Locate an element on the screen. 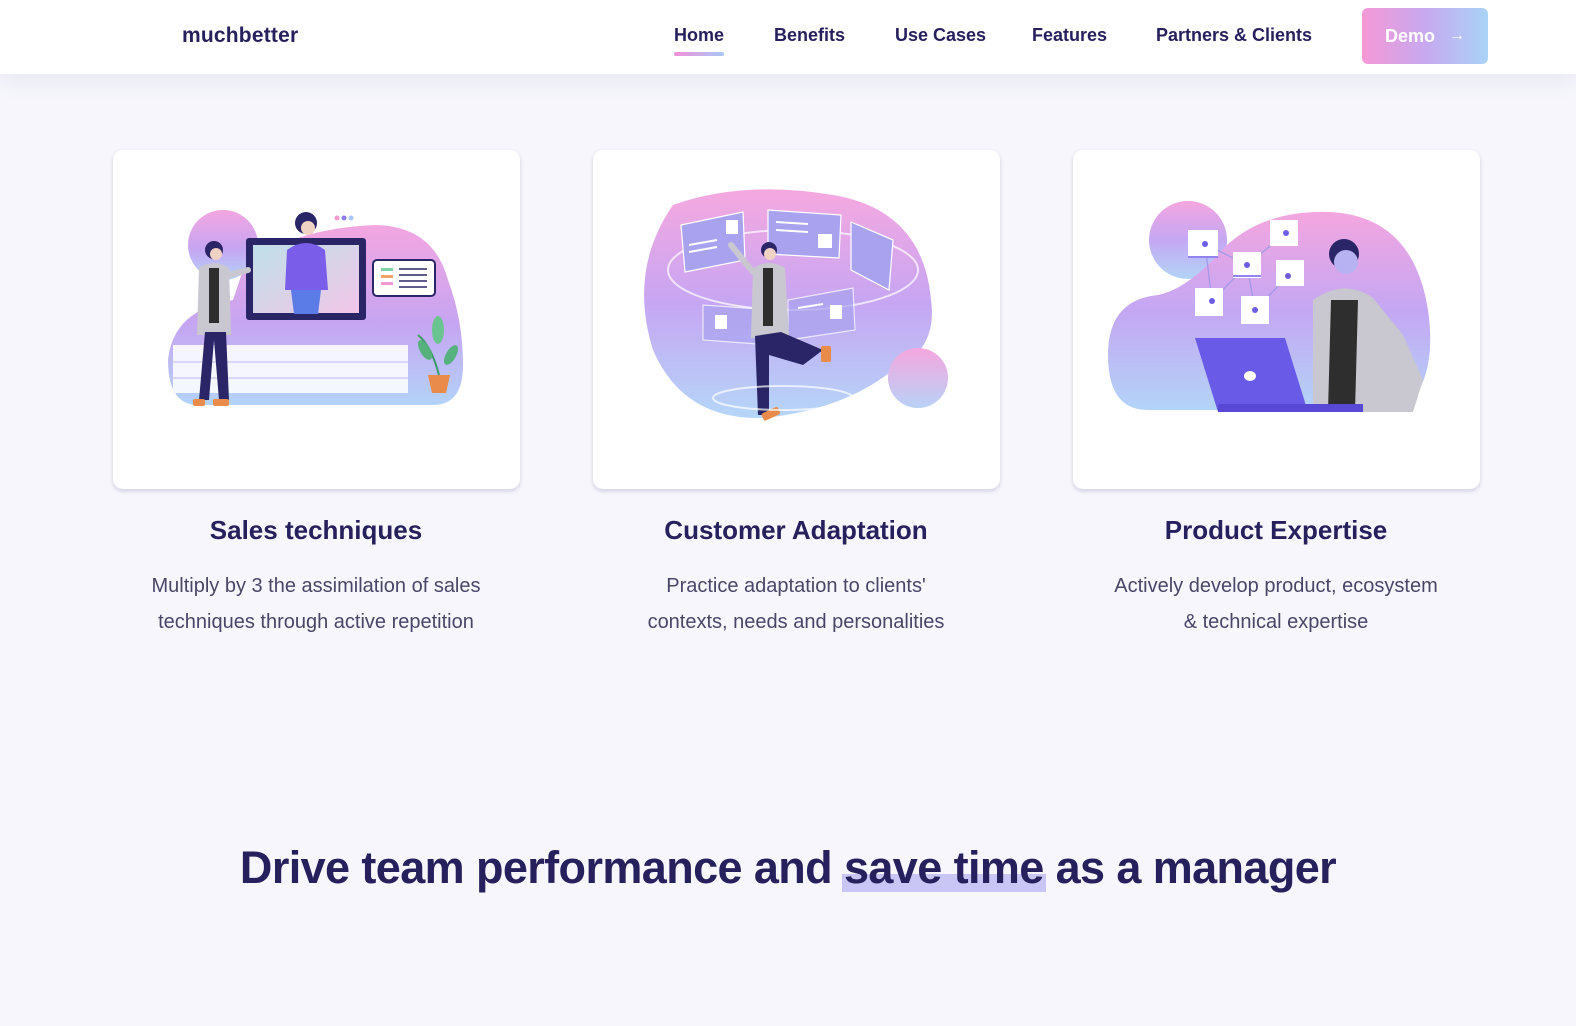  card-desc-expertise-line2: & technical expertise is located at coordinates (1276, 622).